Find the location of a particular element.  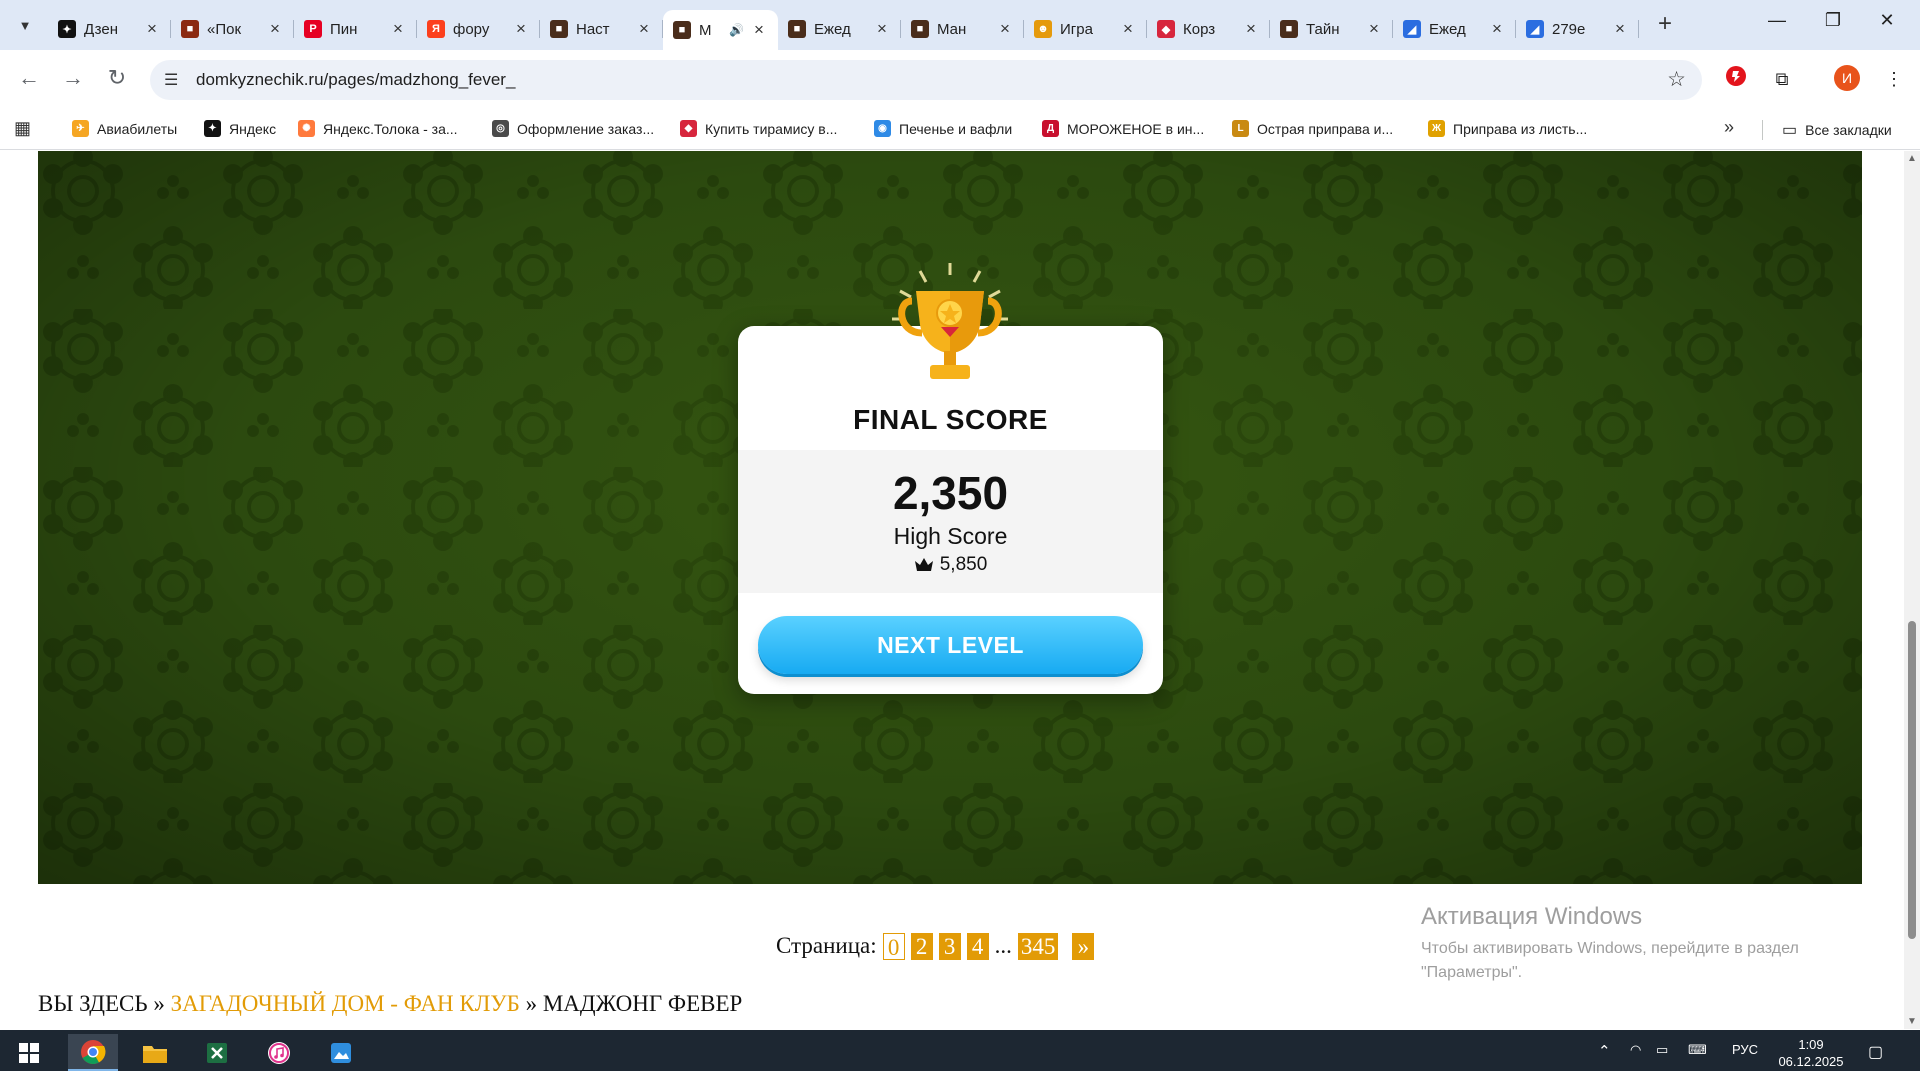

tab-favicon-icon: ◢ is located at coordinates (1535, 29).